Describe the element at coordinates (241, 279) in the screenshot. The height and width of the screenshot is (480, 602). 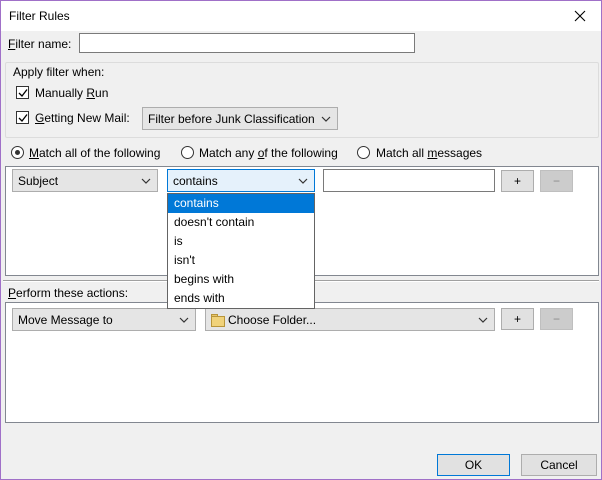
I see `operator-option: begins with` at that location.